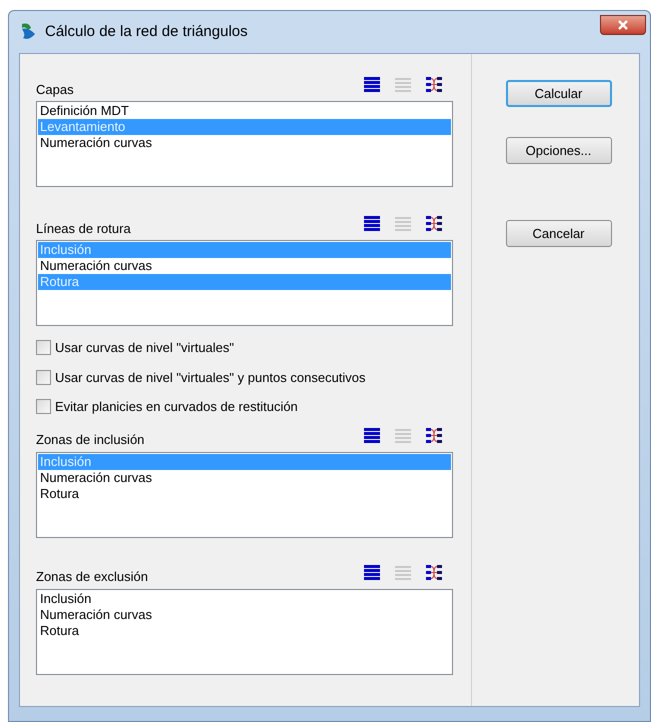 Image resolution: width=651 pixels, height=722 pixels. Describe the element at coordinates (144, 348) in the screenshot. I see `checkbox-label: Usar curvas de nivel "virtuales"` at that location.